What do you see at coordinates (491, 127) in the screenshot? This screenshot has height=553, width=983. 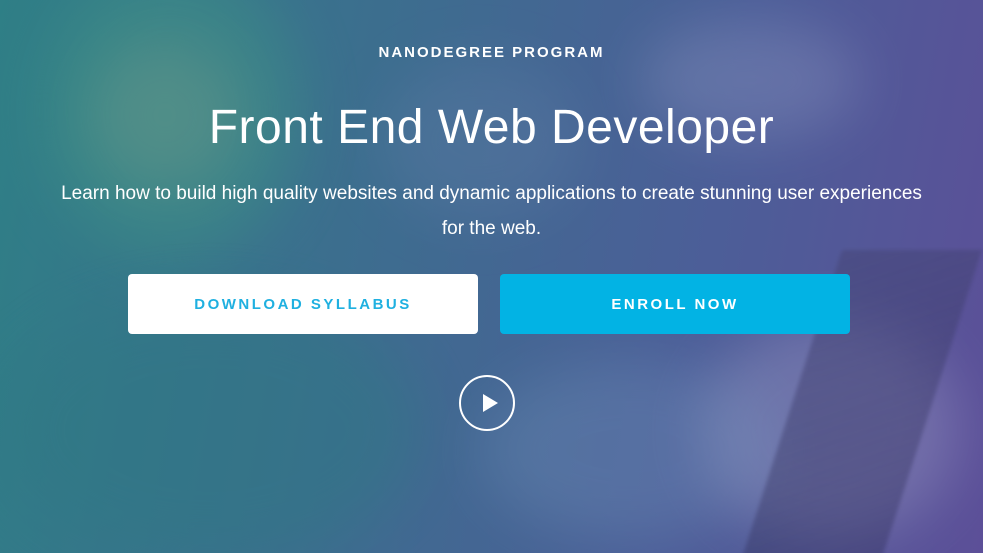 I see `page-title: Front End Web Developer` at bounding box center [491, 127].